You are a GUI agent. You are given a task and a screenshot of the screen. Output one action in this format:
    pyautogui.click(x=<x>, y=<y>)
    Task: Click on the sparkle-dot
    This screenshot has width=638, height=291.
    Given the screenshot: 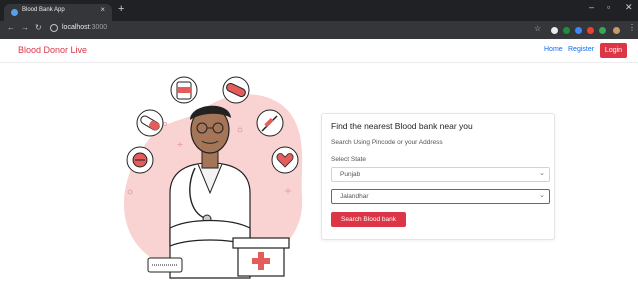 What is the action you would take?
    pyautogui.click(x=165, y=124)
    